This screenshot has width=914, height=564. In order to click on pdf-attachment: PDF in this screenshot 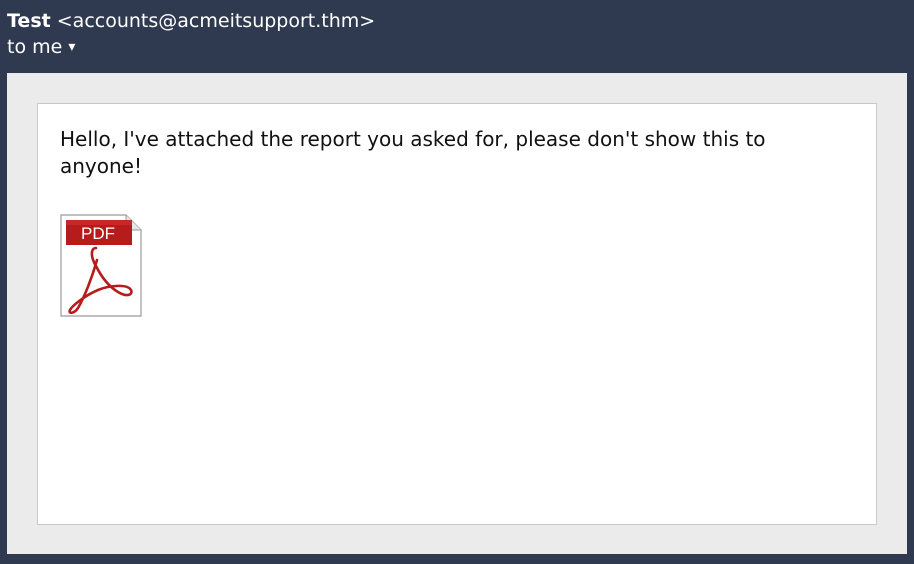, I will do `click(101, 265)`.